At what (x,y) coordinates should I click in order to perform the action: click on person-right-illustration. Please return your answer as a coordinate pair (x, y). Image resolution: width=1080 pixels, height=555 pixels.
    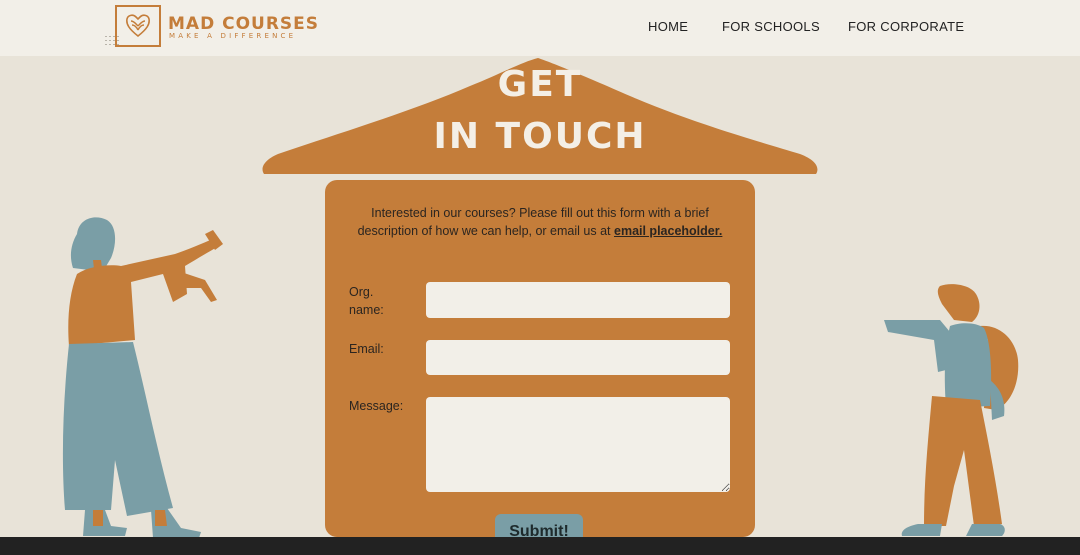
    Looking at the image, I should click on (951, 410).